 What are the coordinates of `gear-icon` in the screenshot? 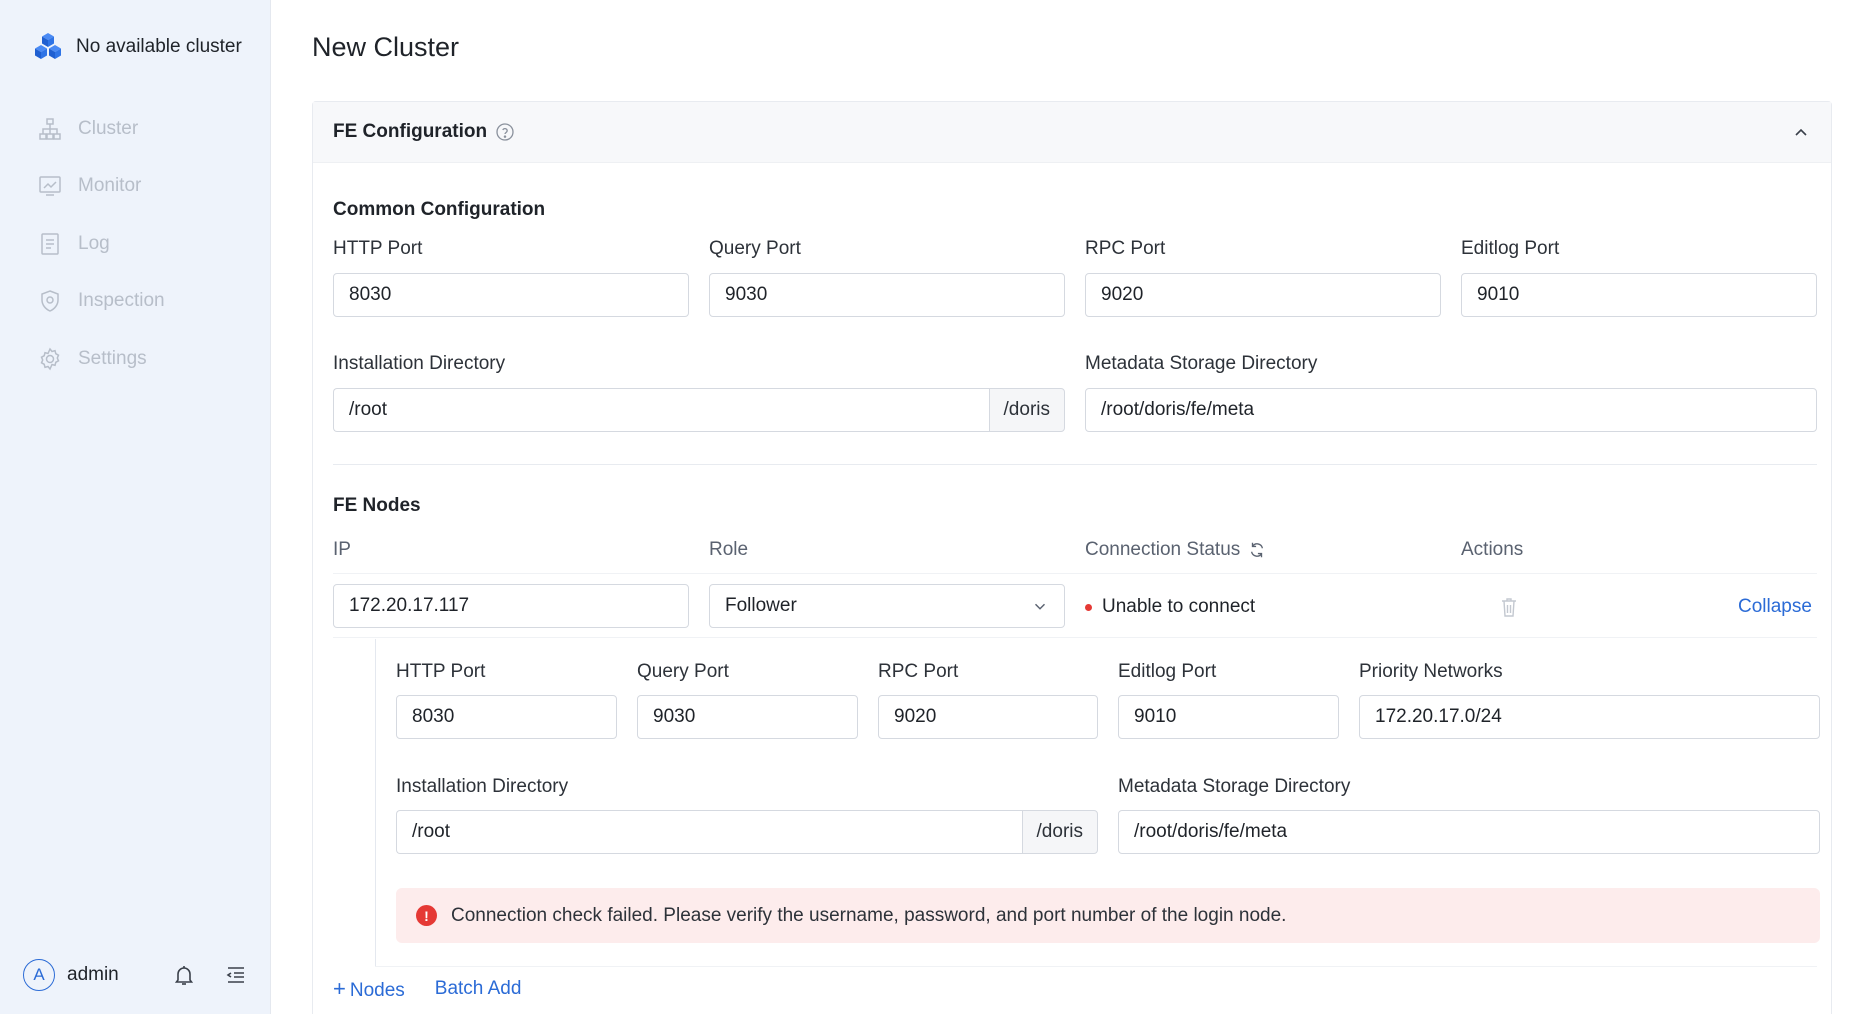 It's located at (50, 359).